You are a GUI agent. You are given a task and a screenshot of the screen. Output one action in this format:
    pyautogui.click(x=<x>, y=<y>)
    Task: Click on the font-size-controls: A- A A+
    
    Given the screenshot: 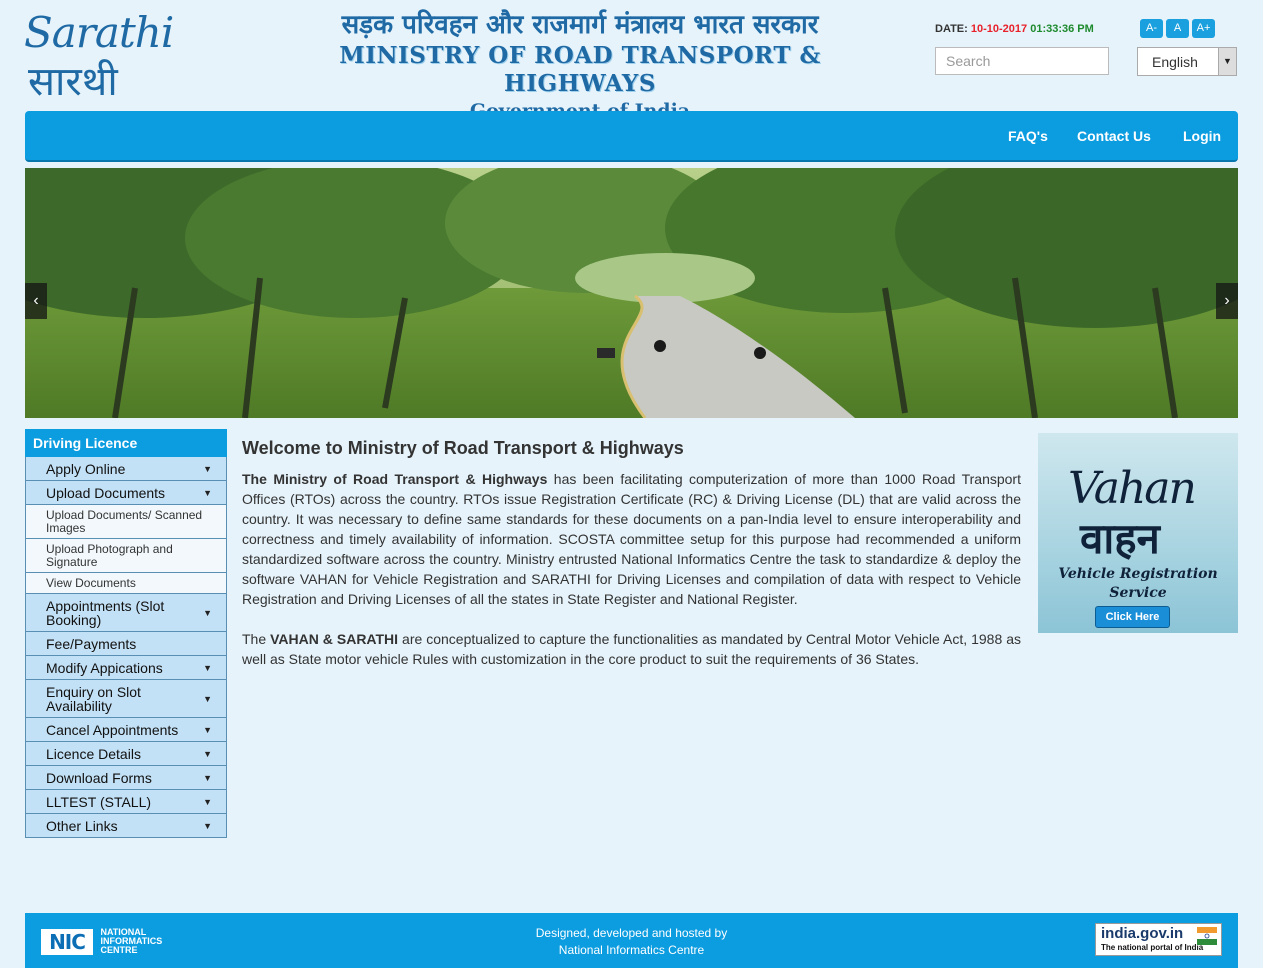 What is the action you would take?
    pyautogui.click(x=1179, y=28)
    